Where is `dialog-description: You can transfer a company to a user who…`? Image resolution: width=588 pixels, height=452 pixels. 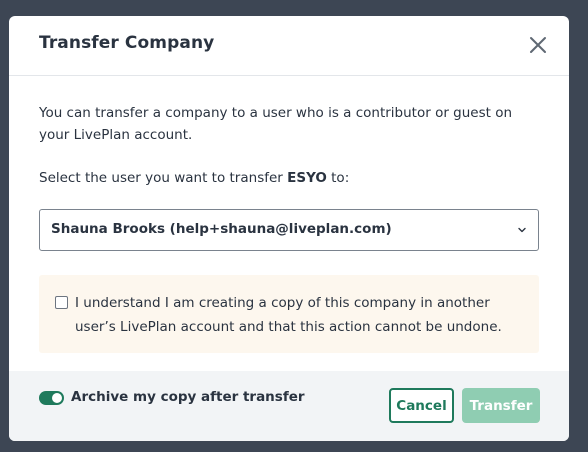 dialog-description: You can transfer a company to a user who… is located at coordinates (276, 124).